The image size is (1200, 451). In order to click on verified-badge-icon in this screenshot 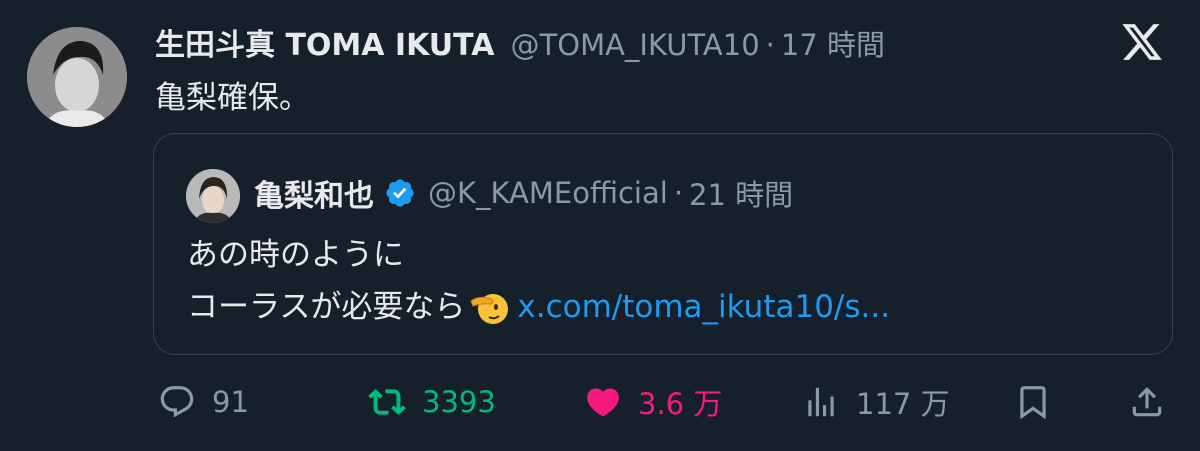, I will do `click(400, 193)`.